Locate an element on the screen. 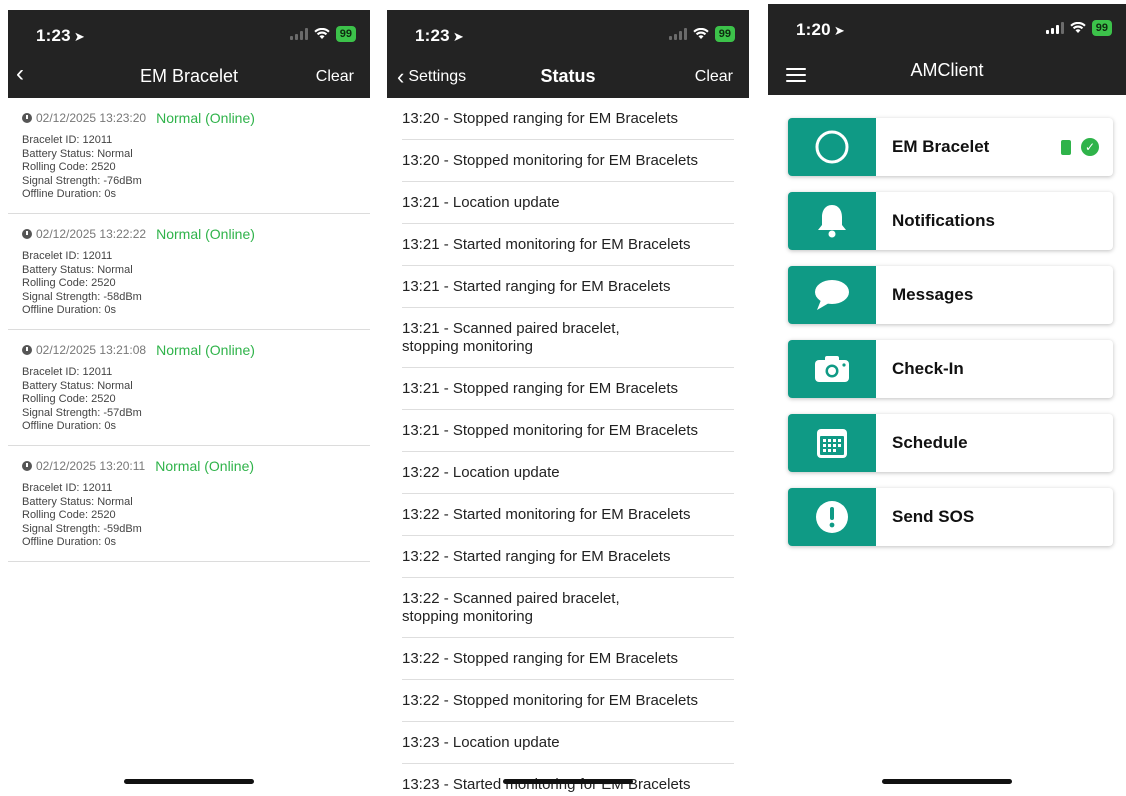 The image size is (1126, 796). menu-item-label: Send SOS is located at coordinates (933, 516).